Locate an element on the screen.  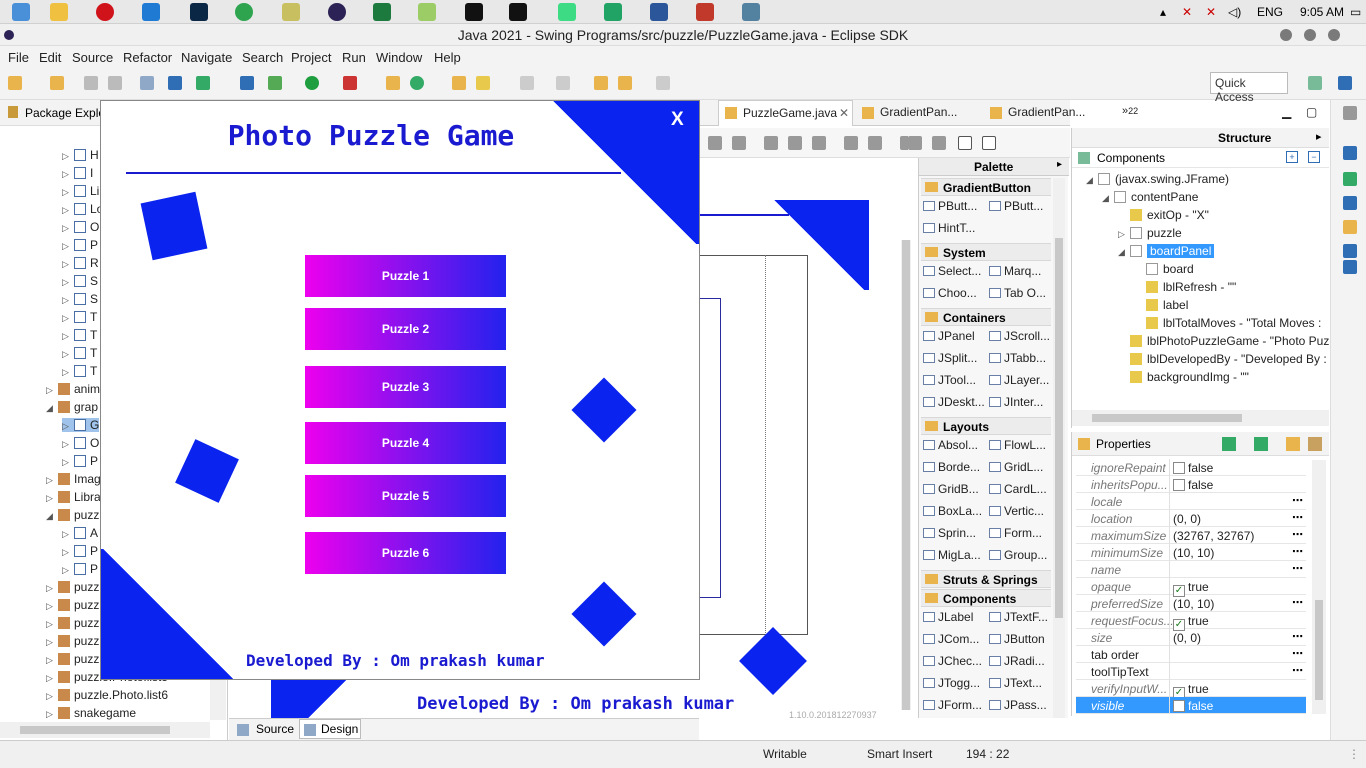
run-icon is located at coordinates (312, 83).